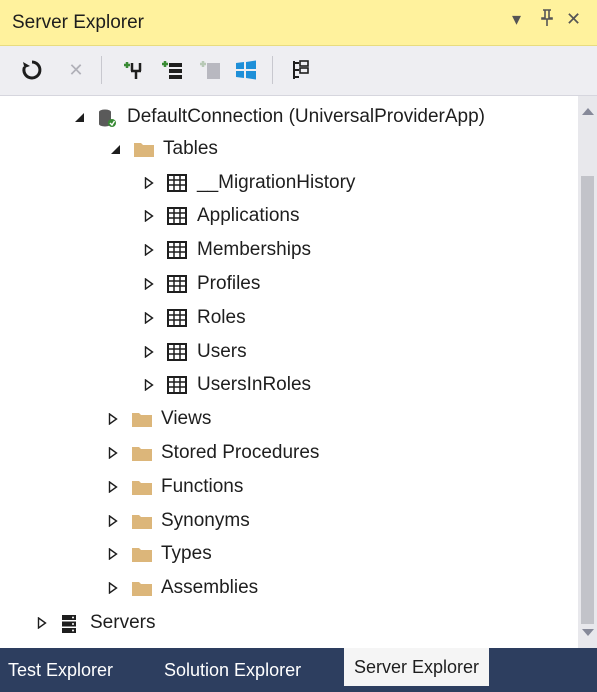 Image resolution: width=597 pixels, height=692 pixels. I want to click on tables-label: Tables, so click(190, 148).